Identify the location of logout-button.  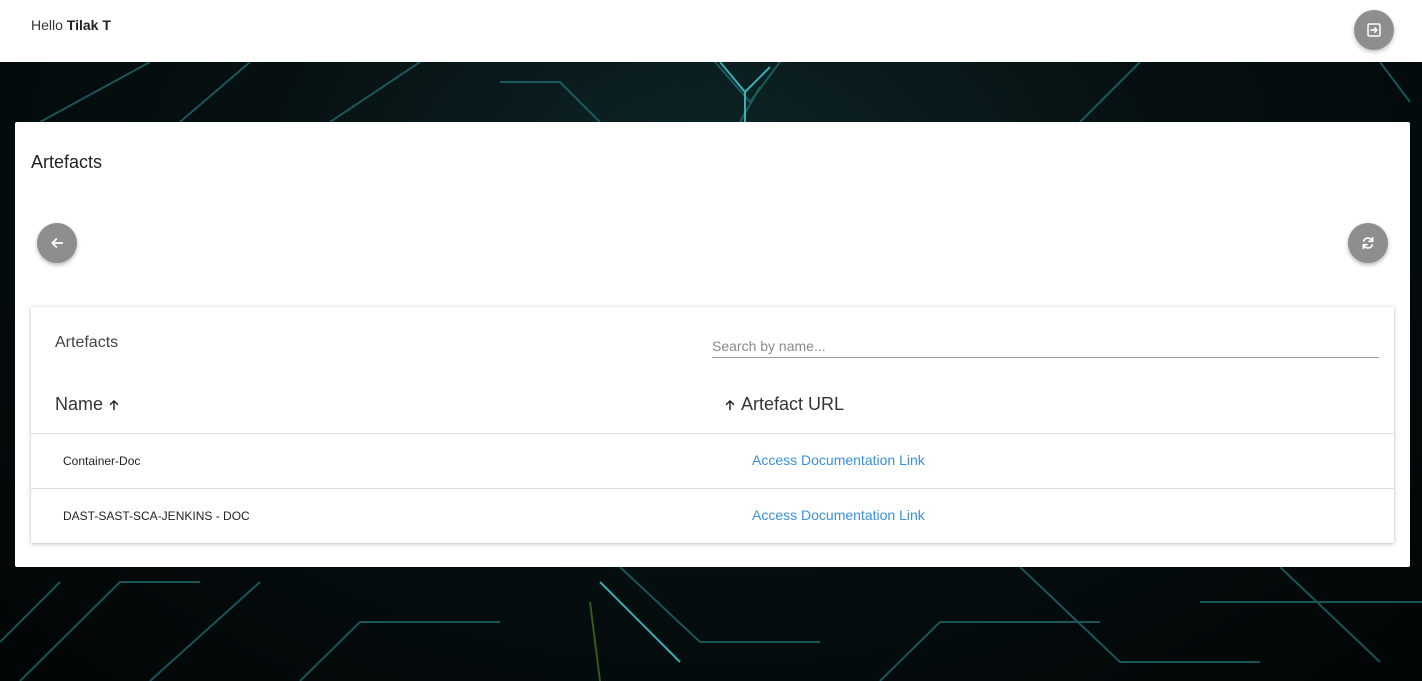
(1374, 30).